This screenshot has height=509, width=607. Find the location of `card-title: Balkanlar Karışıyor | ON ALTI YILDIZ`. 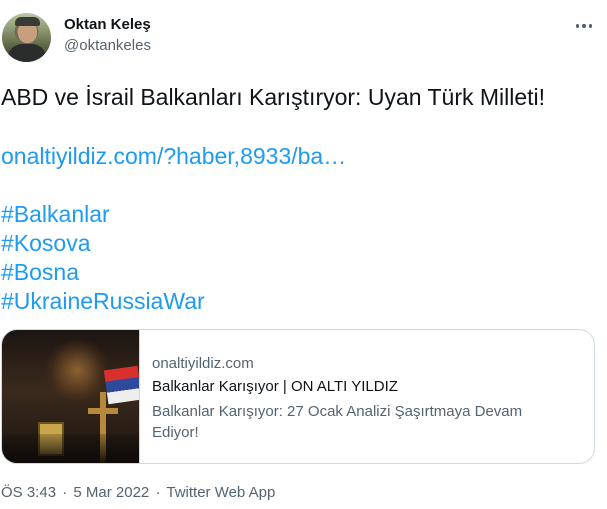

card-title: Balkanlar Karışıyor | ON ALTI YILDIZ is located at coordinates (275, 386).